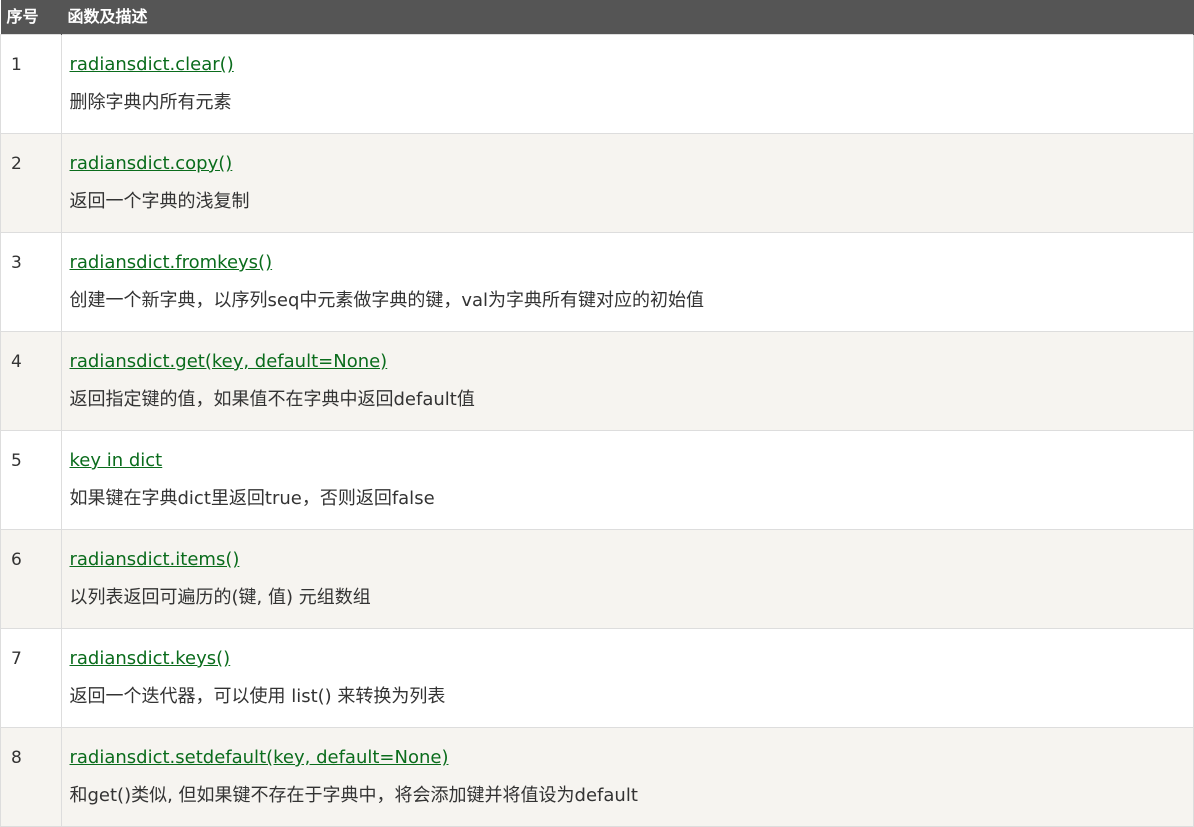  Describe the element at coordinates (150, 659) in the screenshot. I see `func-link-keys: radiansdict.keys()` at that location.